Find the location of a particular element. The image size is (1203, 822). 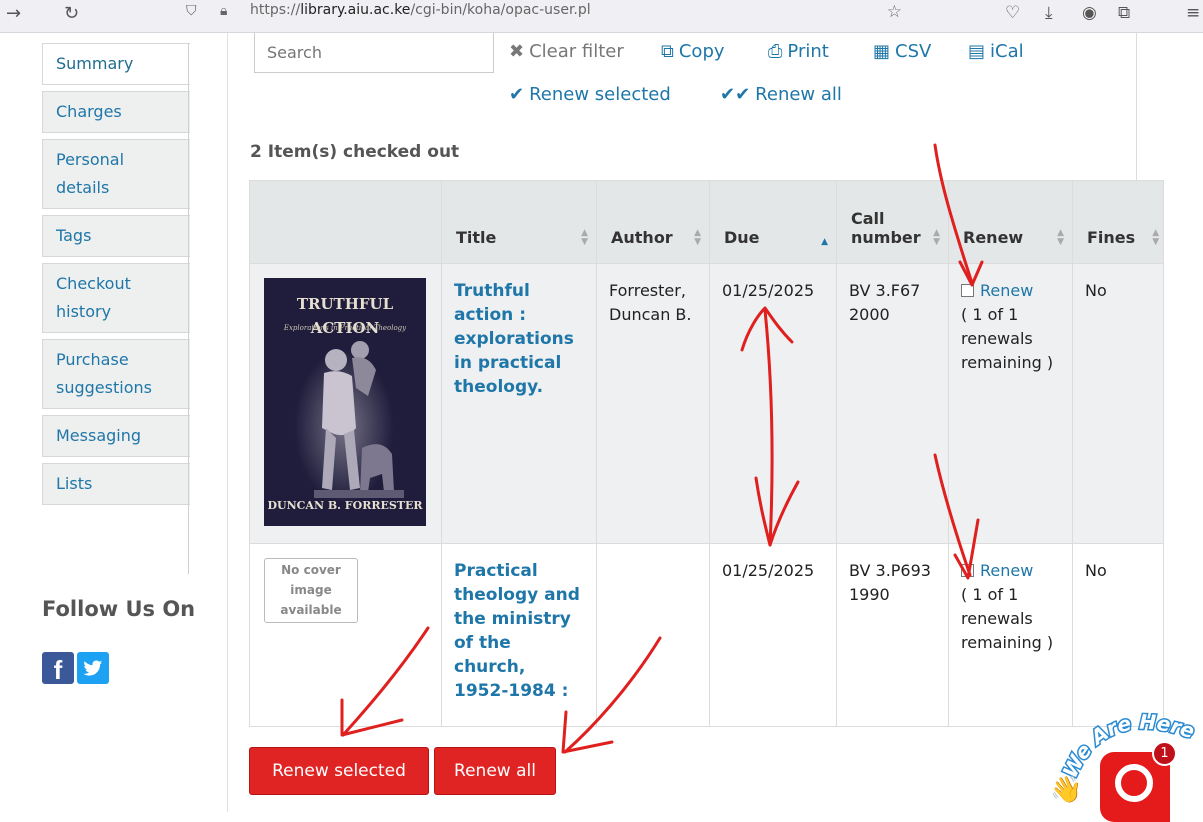

renew-all-link: ✔✔ Renew all is located at coordinates (781, 95).